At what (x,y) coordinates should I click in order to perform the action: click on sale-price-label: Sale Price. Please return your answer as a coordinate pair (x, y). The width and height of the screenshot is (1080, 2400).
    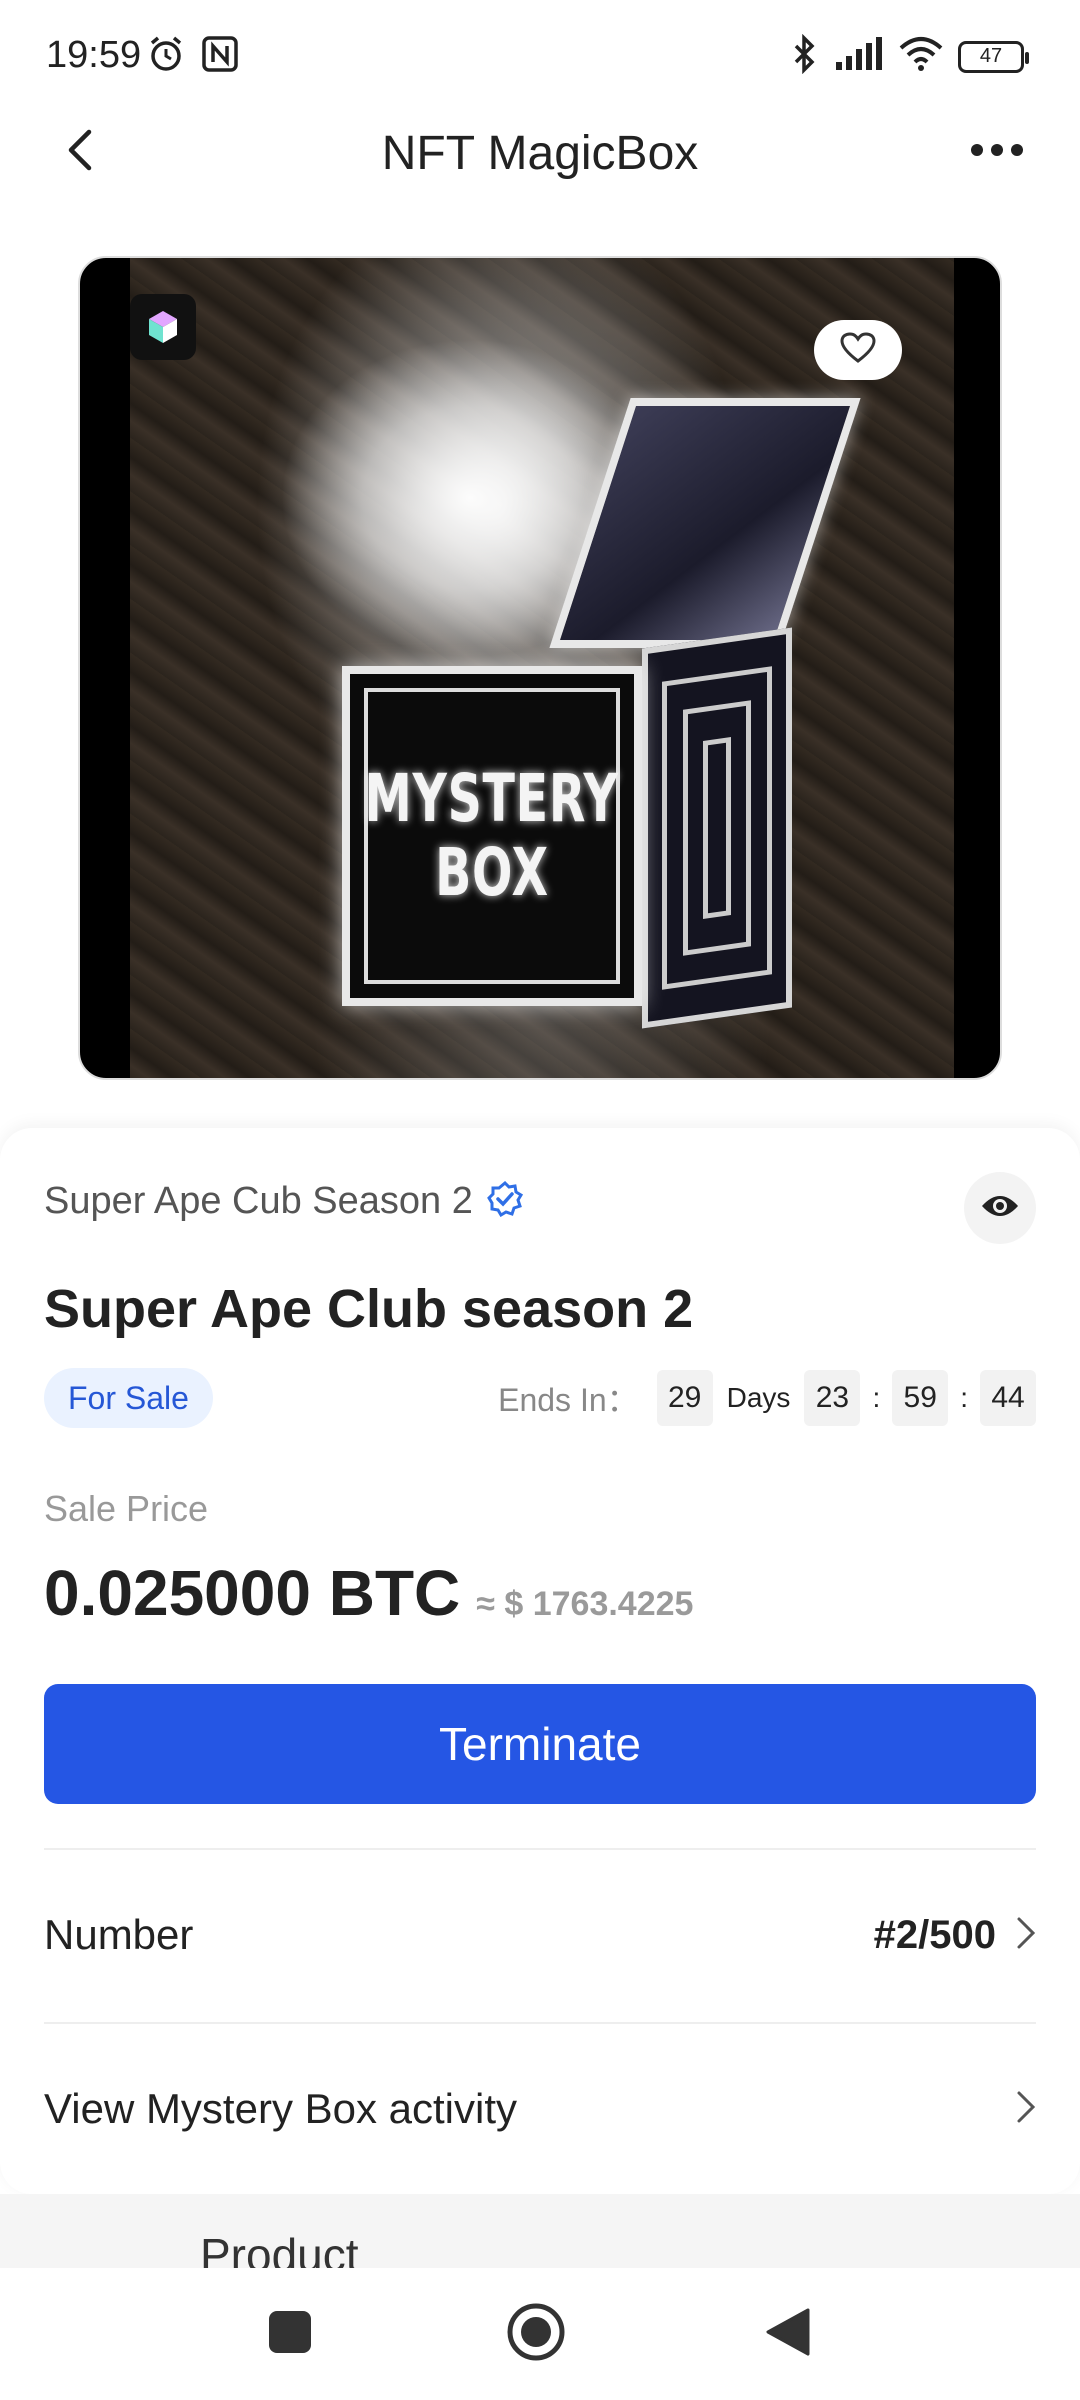
    Looking at the image, I should click on (126, 1508).